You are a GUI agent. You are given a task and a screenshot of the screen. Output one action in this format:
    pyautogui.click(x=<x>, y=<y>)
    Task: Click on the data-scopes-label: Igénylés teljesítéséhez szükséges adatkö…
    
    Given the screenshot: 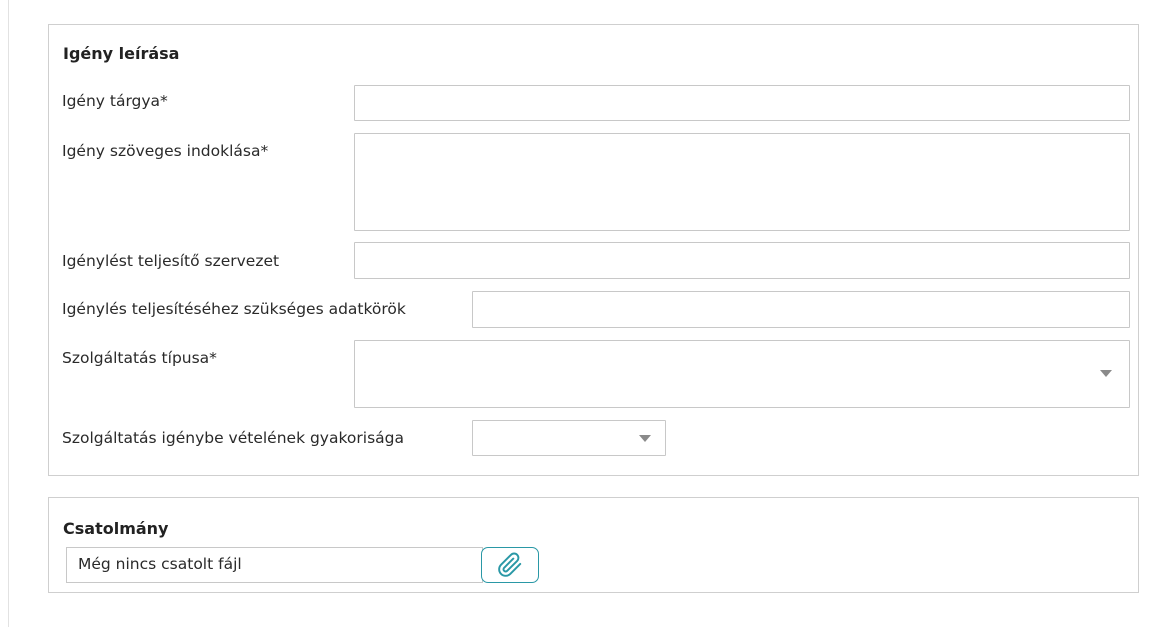 What is the action you would take?
    pyautogui.click(x=234, y=309)
    